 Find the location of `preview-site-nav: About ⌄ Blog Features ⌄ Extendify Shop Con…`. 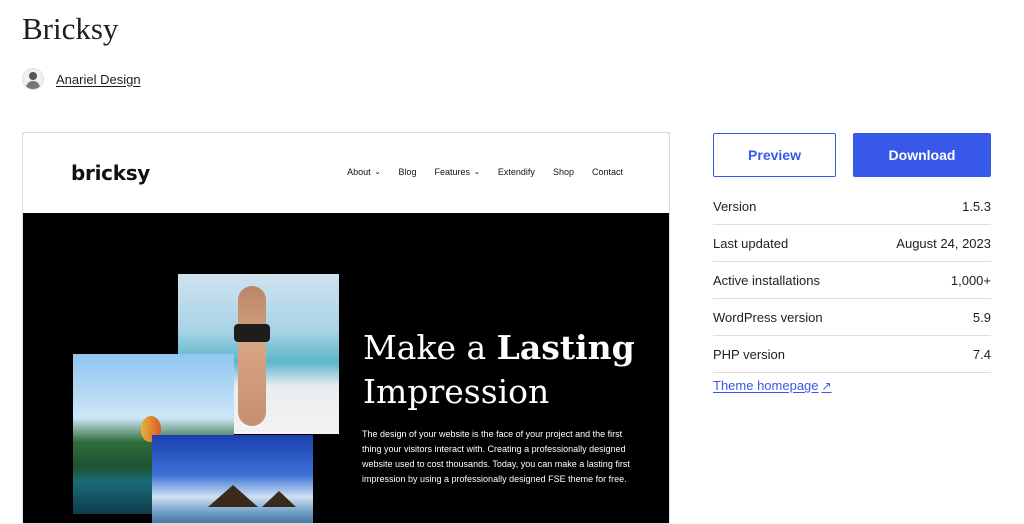

preview-site-nav: About ⌄ Blog Features ⌄ Extendify Shop Con… is located at coordinates (476, 172).